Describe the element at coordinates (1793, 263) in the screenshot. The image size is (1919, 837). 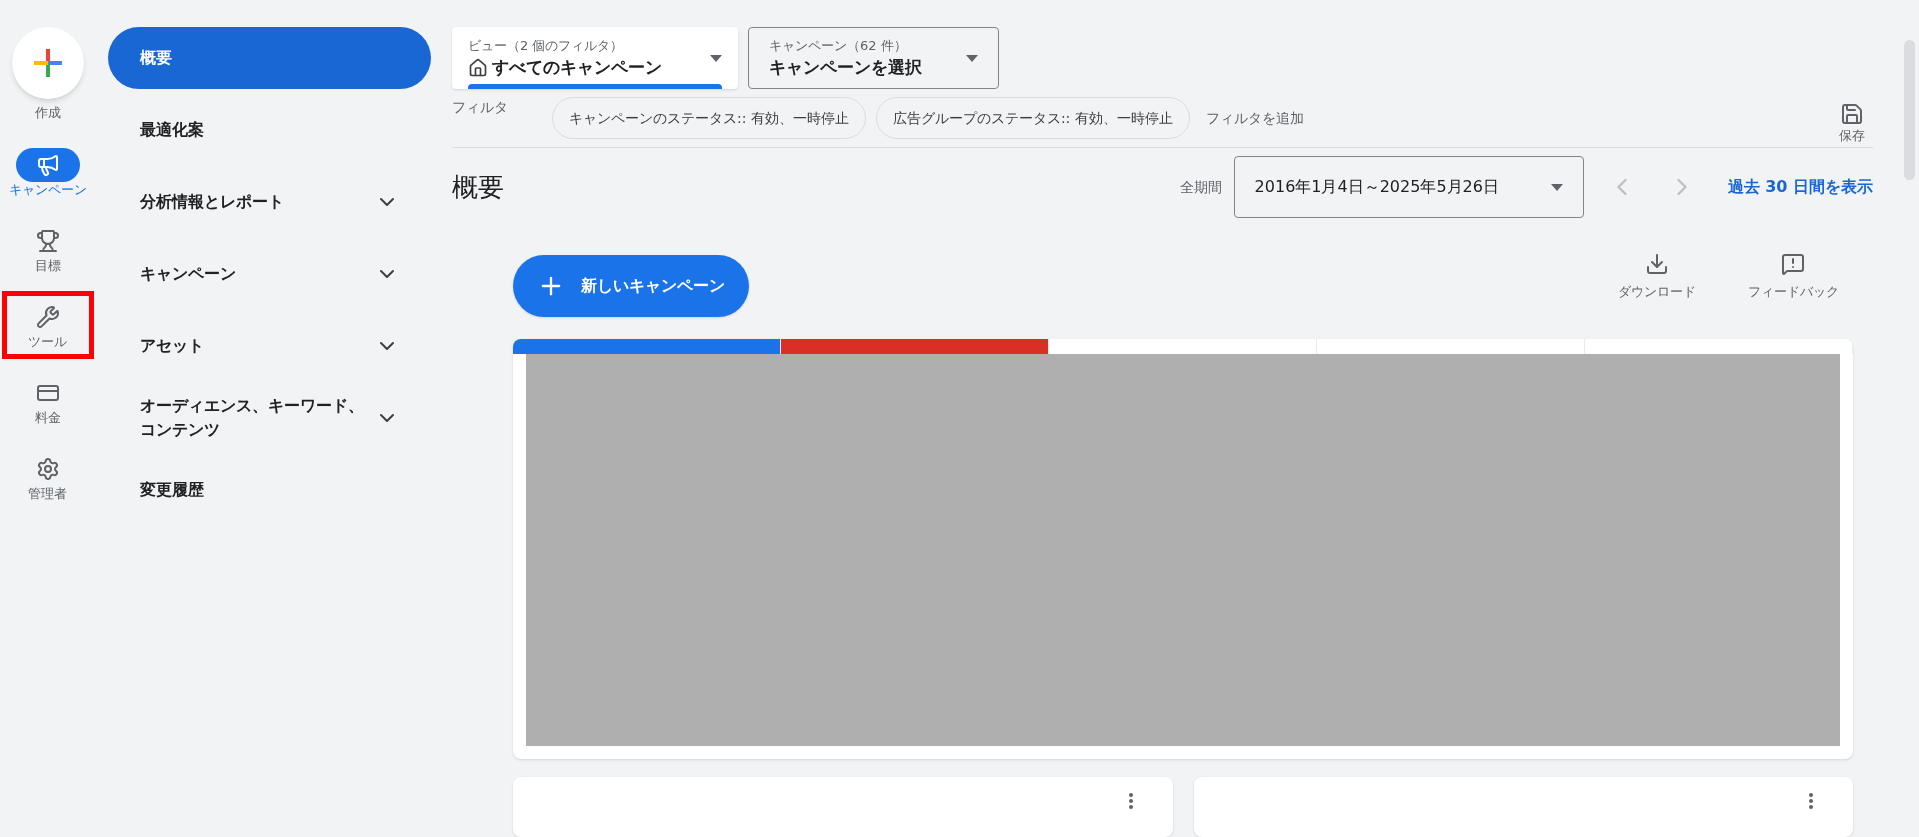
I see `feedback-icon` at that location.